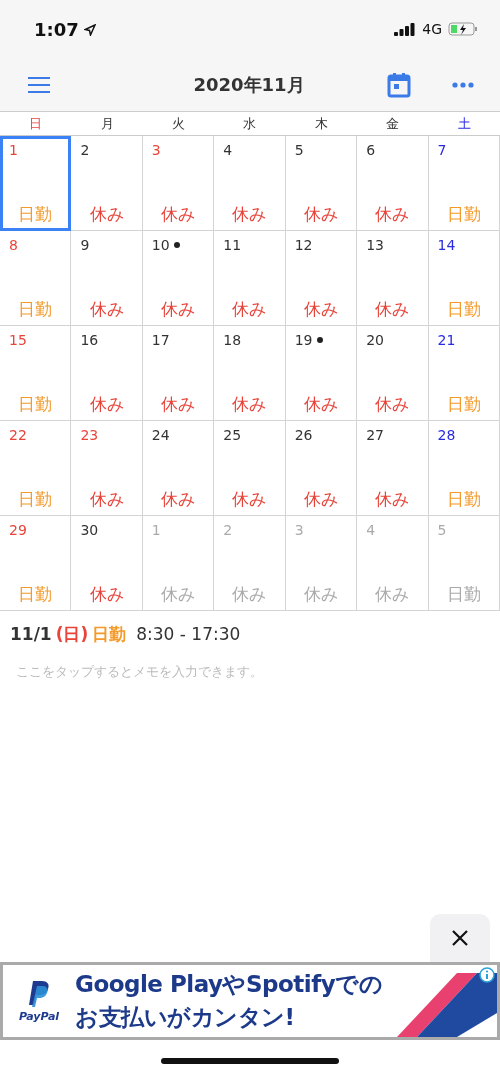  I want to click on network-label: 4G, so click(432, 29).